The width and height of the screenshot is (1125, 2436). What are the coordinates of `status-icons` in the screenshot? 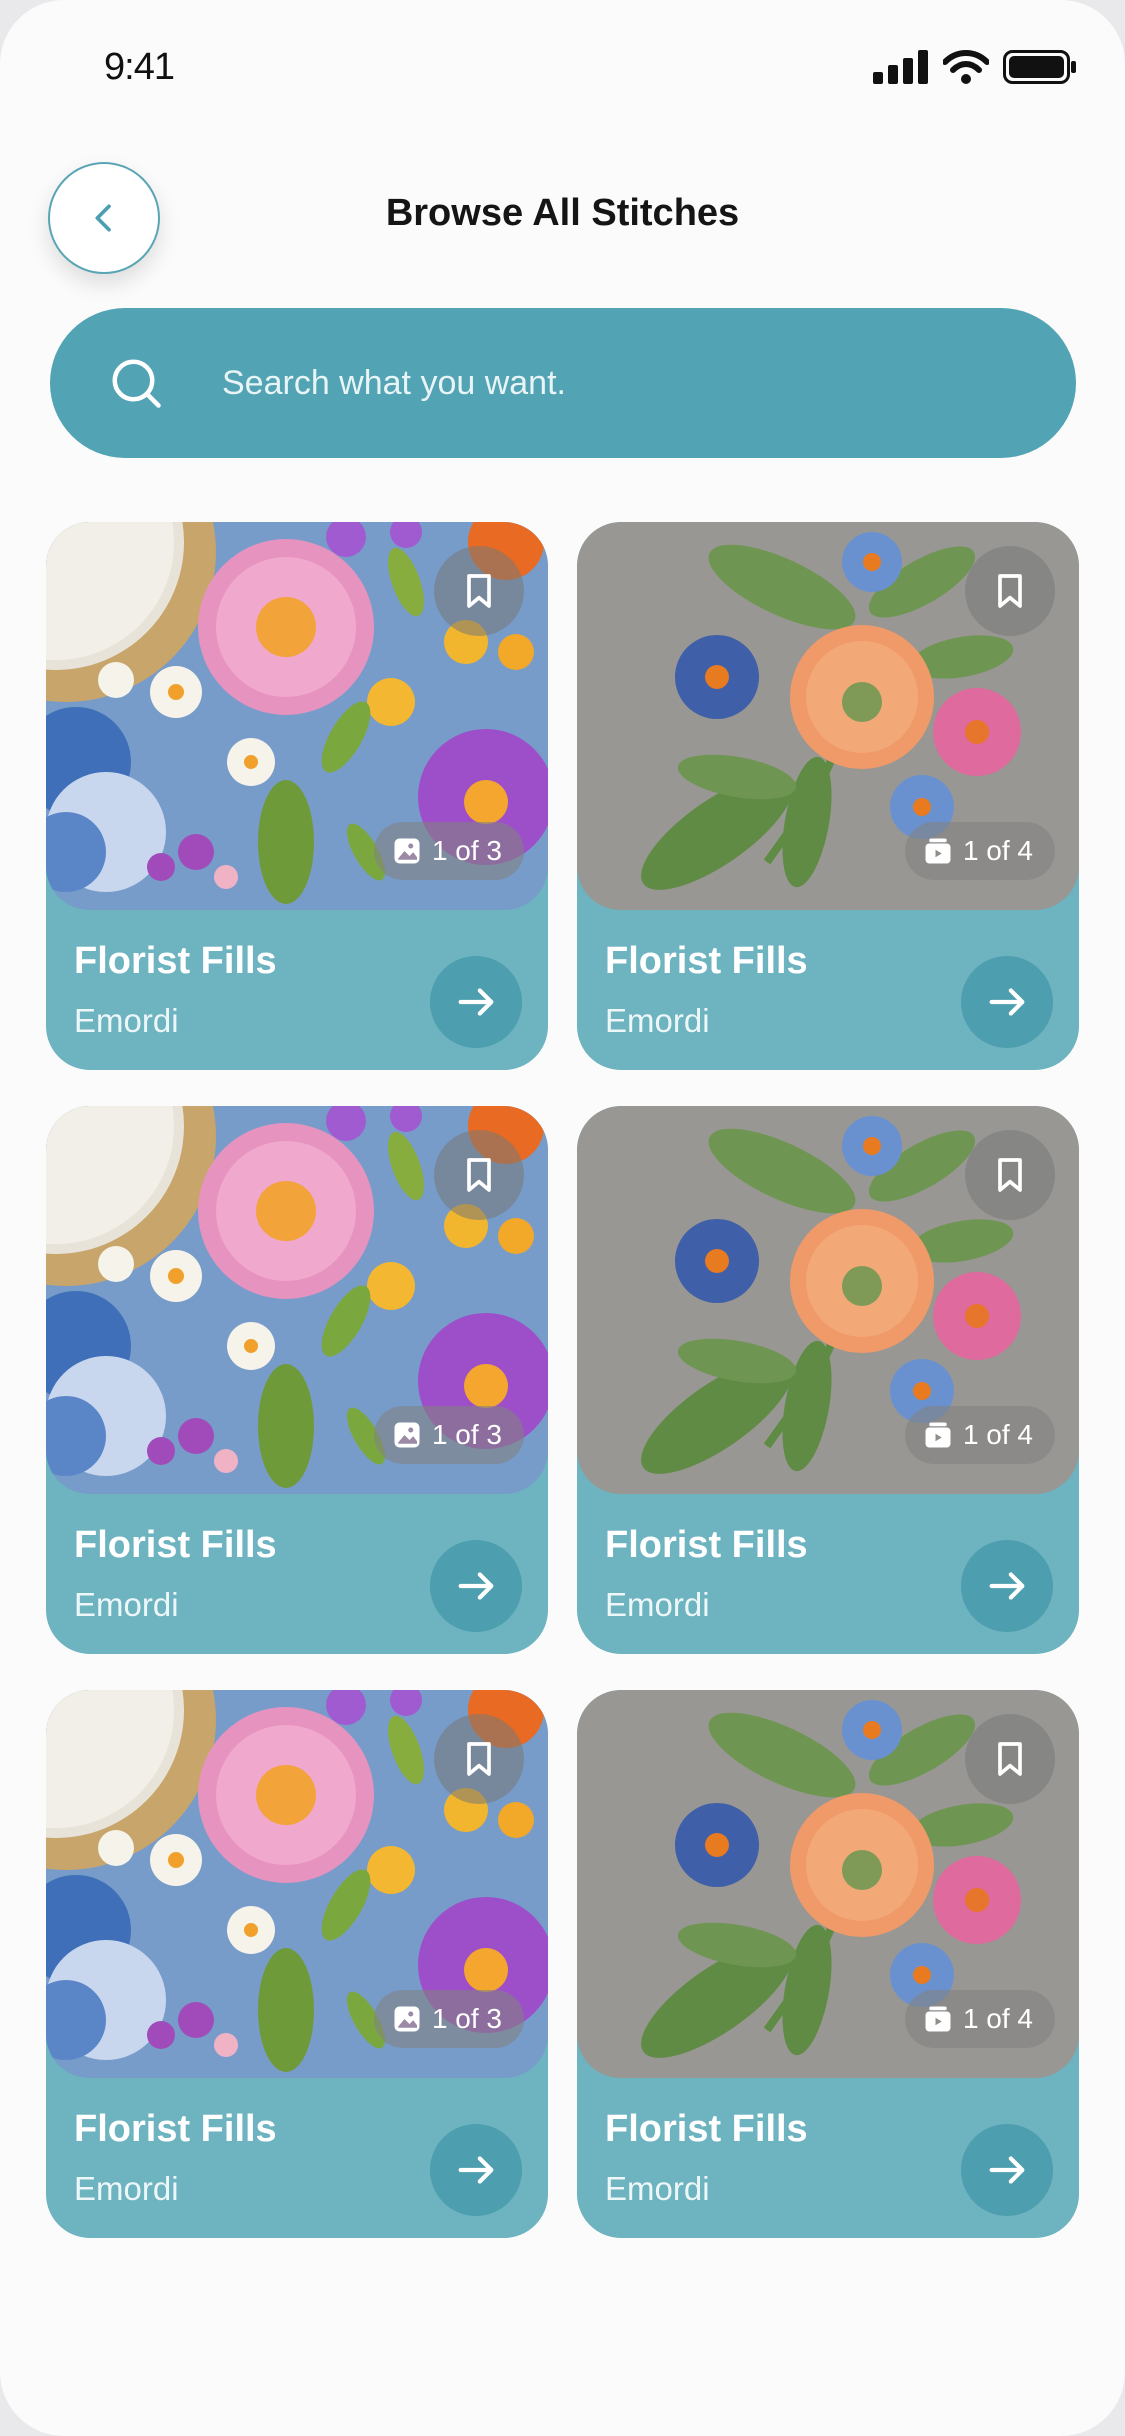 It's located at (975, 67).